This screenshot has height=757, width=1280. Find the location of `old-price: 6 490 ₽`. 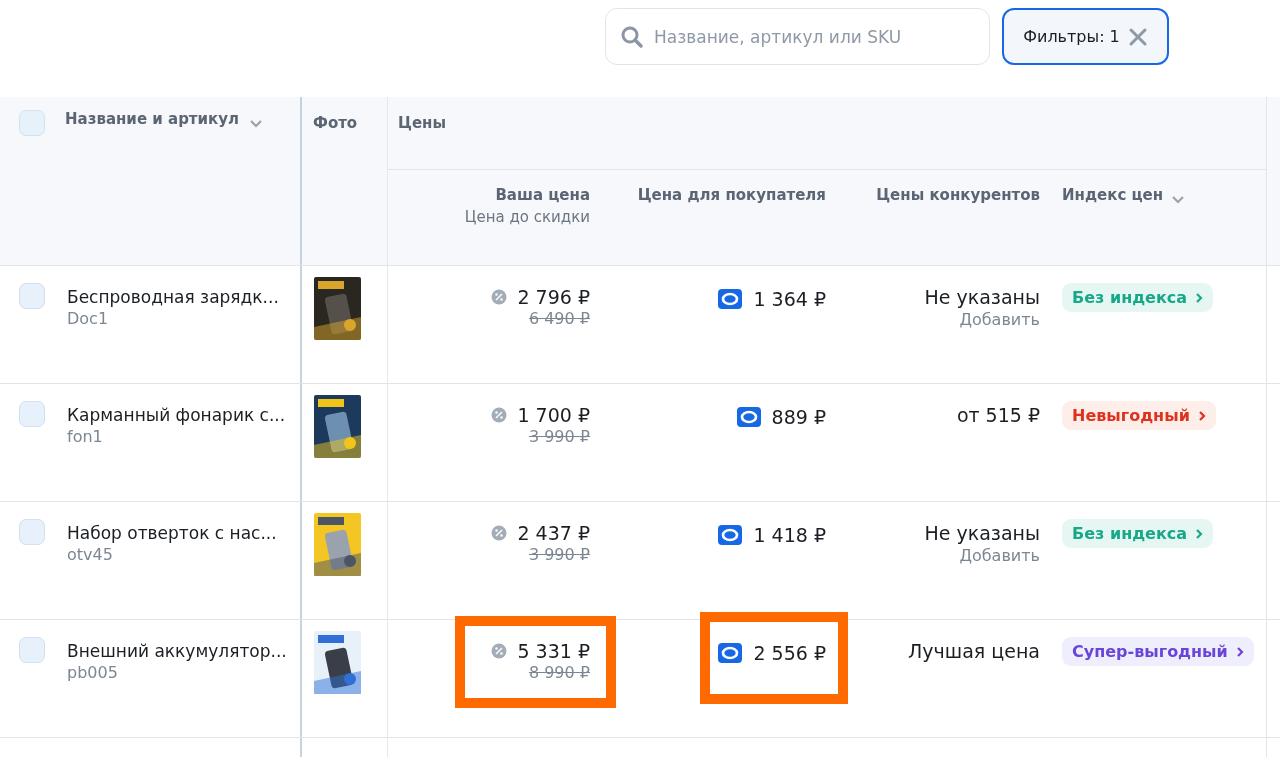

old-price: 6 490 ₽ is located at coordinates (559, 318).